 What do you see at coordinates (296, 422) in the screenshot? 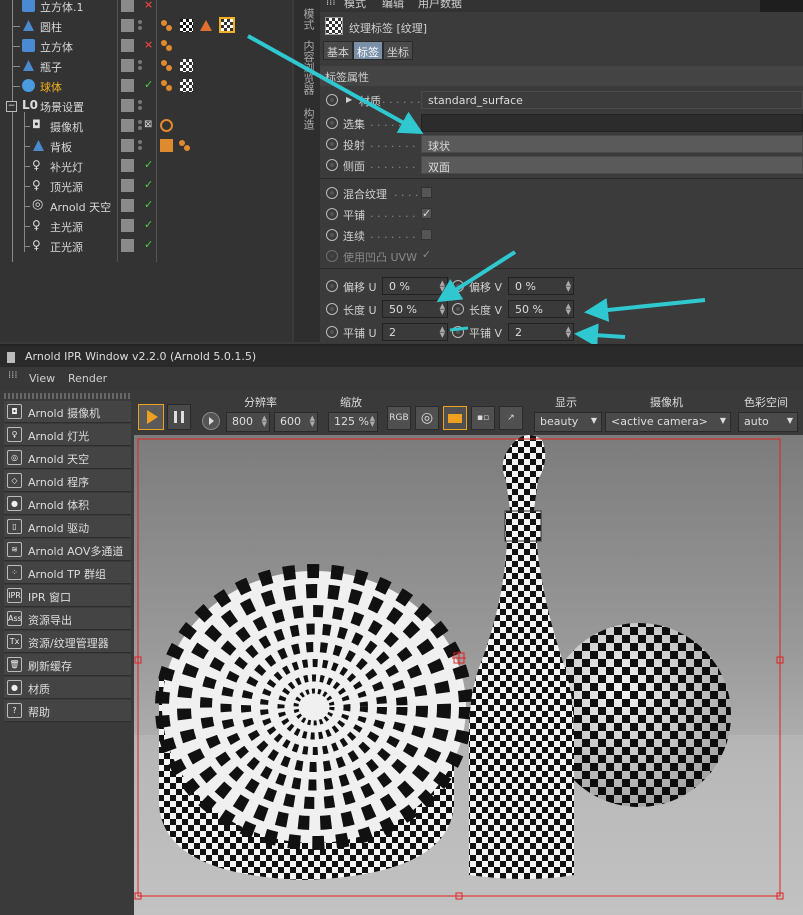
I see `res-height-input: 600 ▲ ▼` at bounding box center [296, 422].